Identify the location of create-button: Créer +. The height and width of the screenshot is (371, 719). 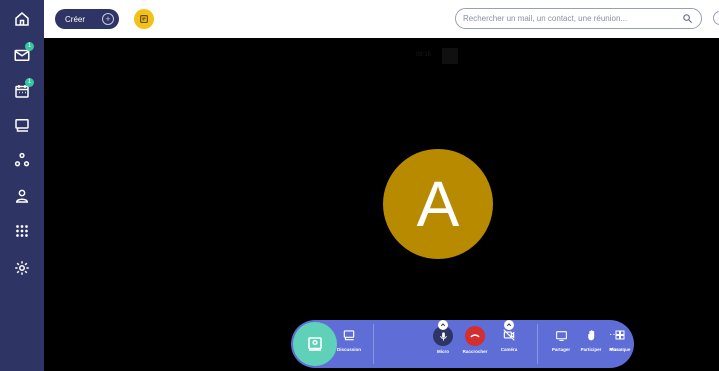
(87, 19).